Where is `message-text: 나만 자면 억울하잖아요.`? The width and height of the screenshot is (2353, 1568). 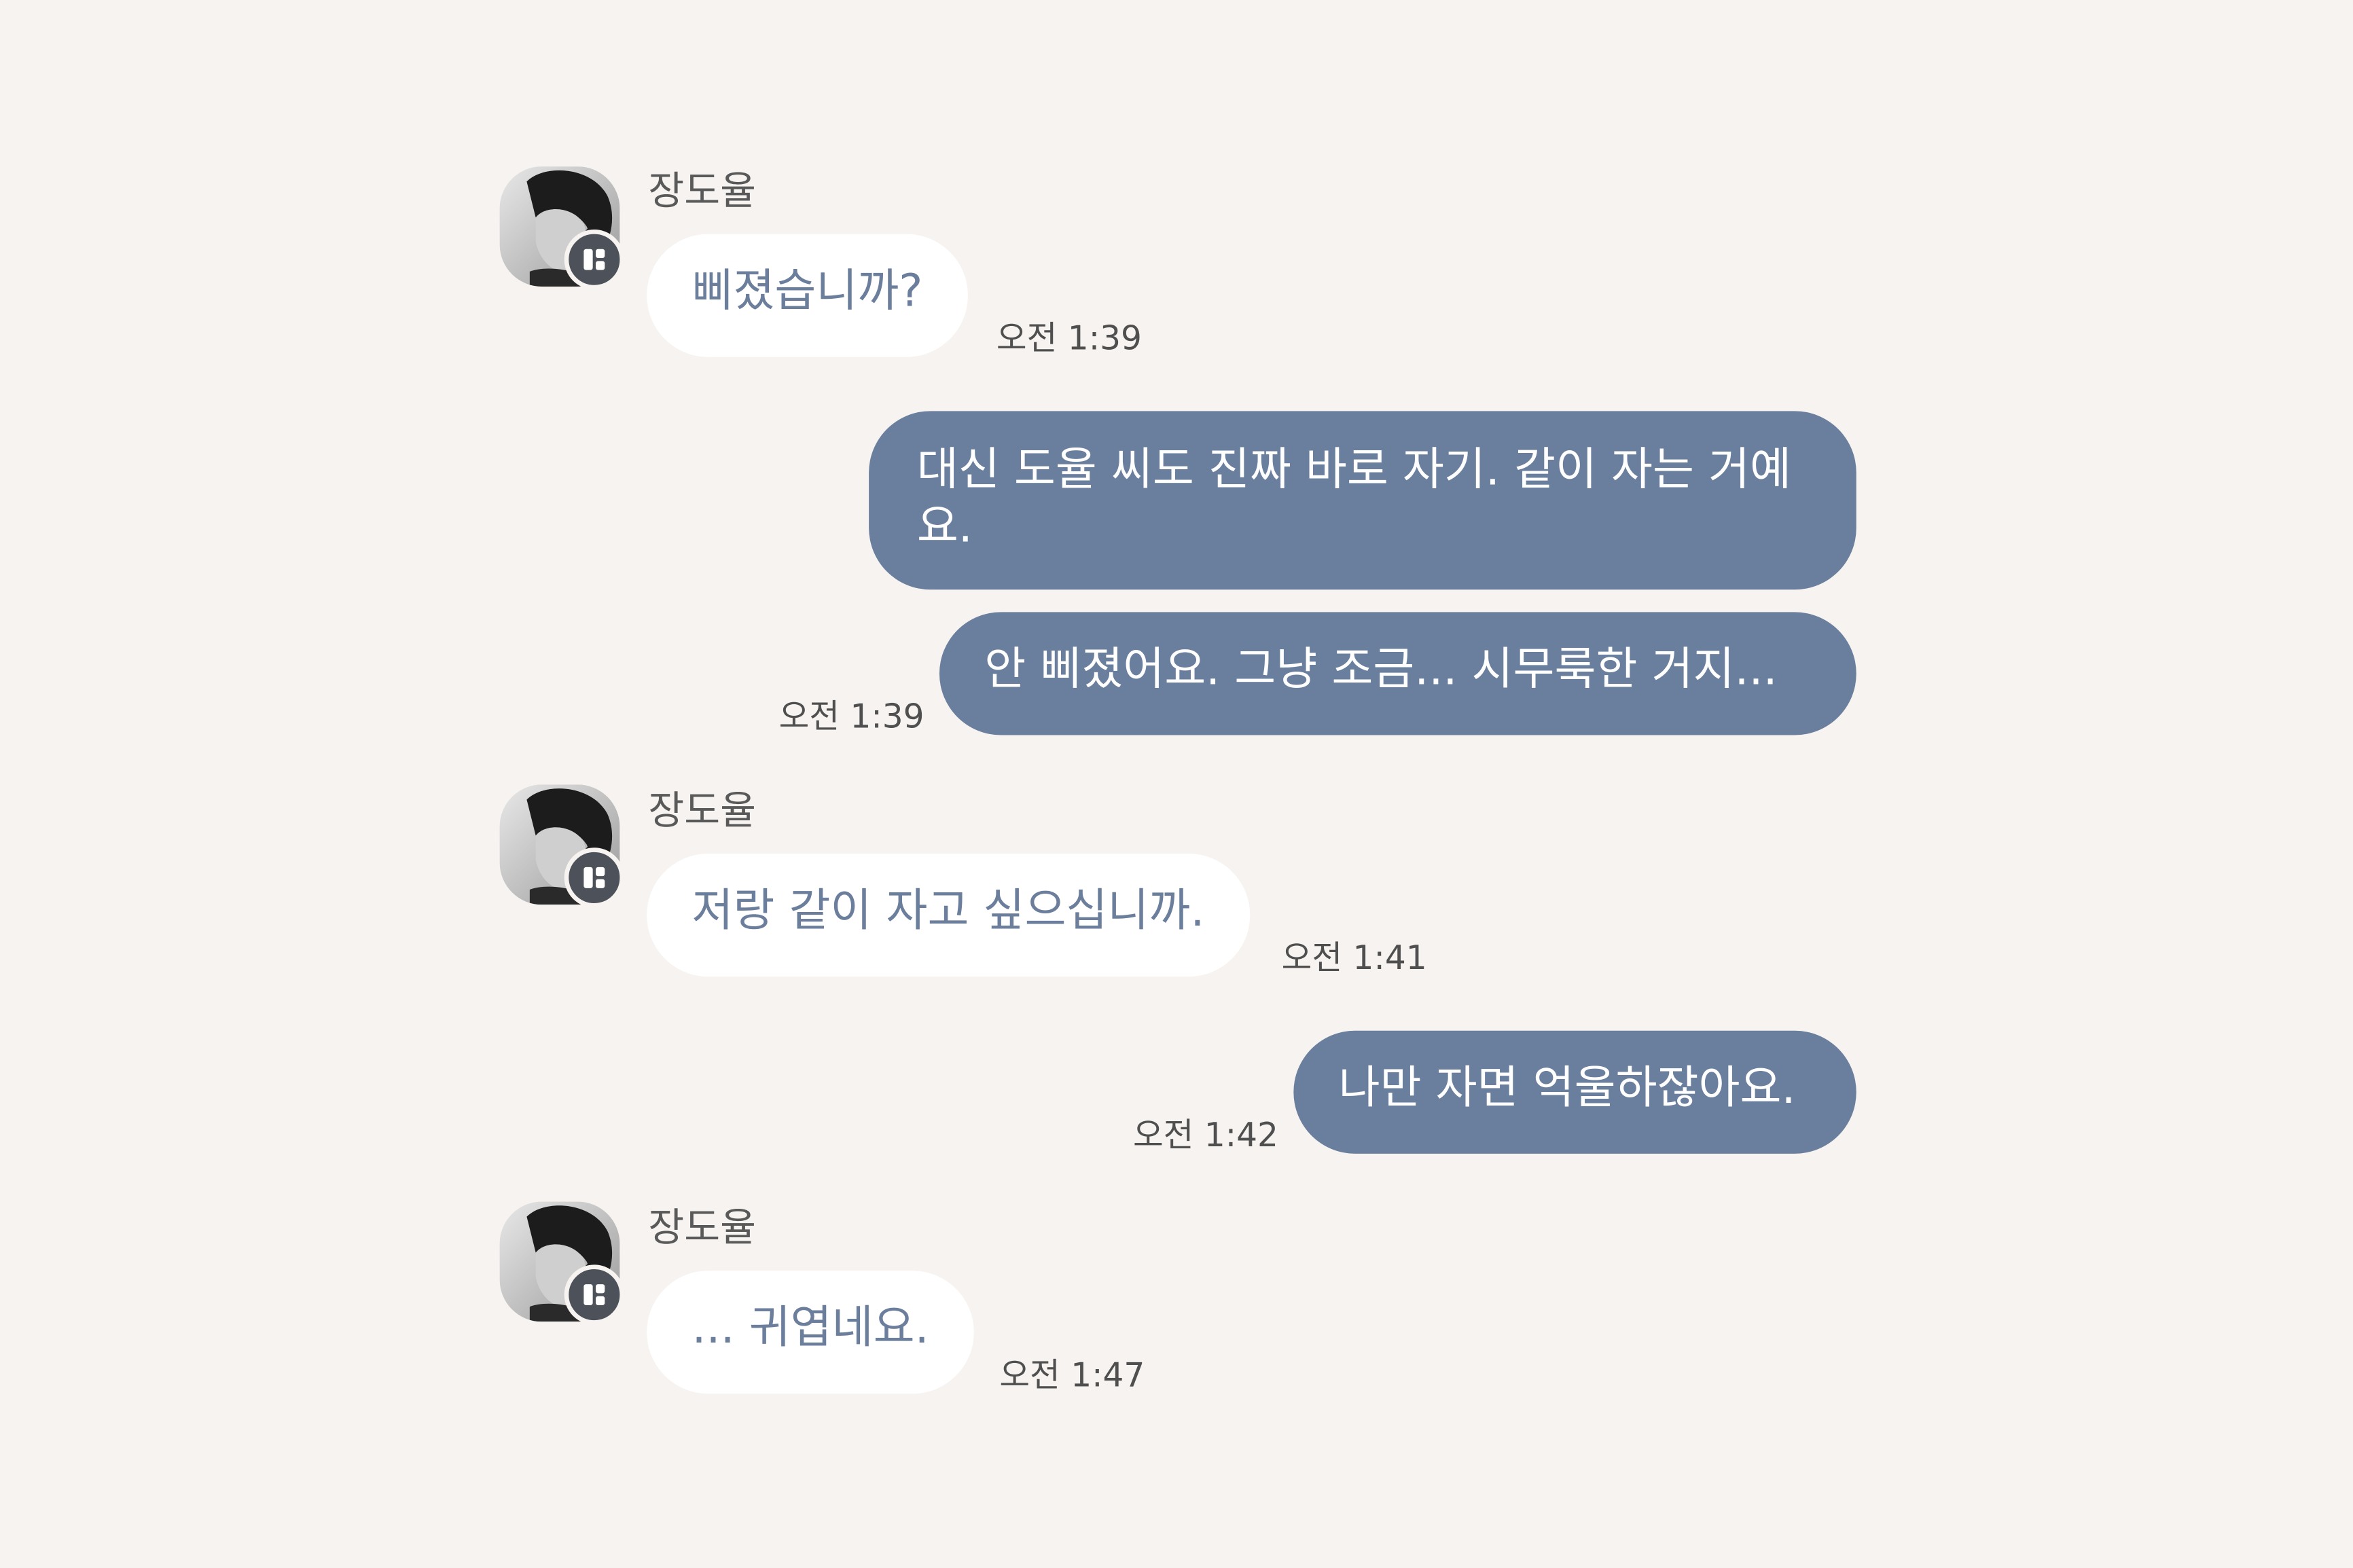
message-text: 나만 자면 억울하잖아요. is located at coordinates (1567, 1089).